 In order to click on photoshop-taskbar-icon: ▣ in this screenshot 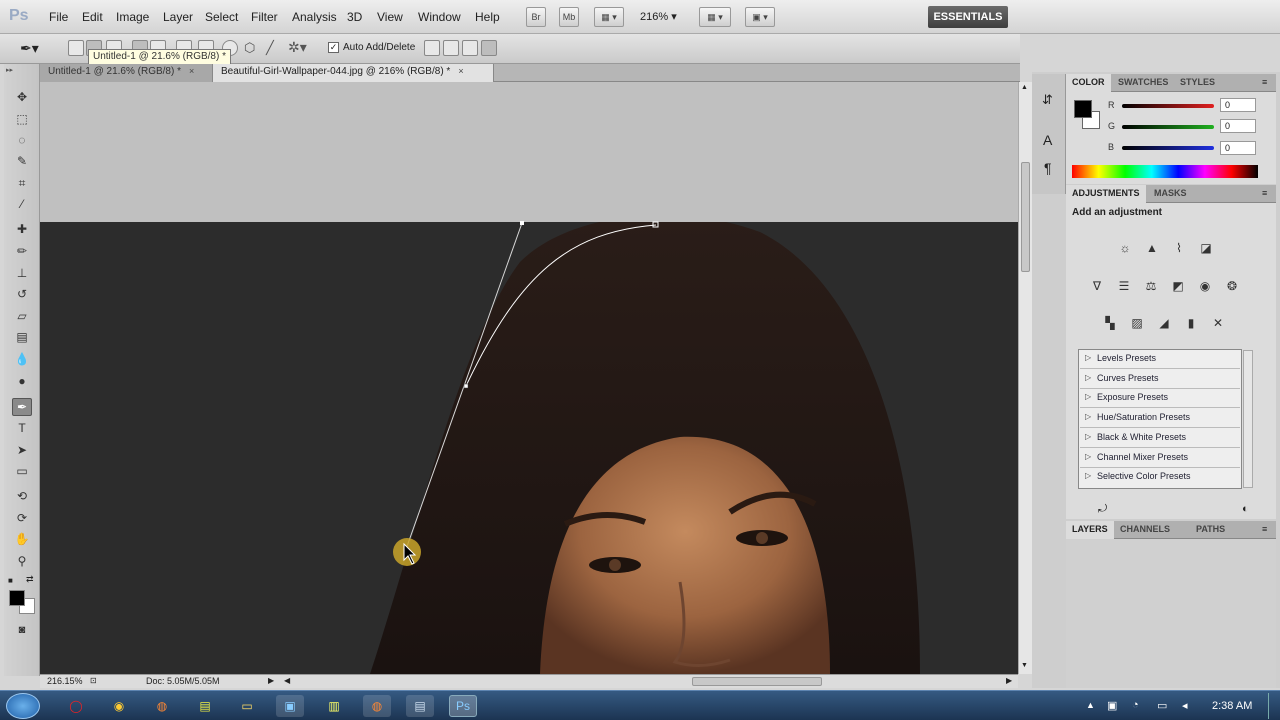, I will do `click(290, 706)`.